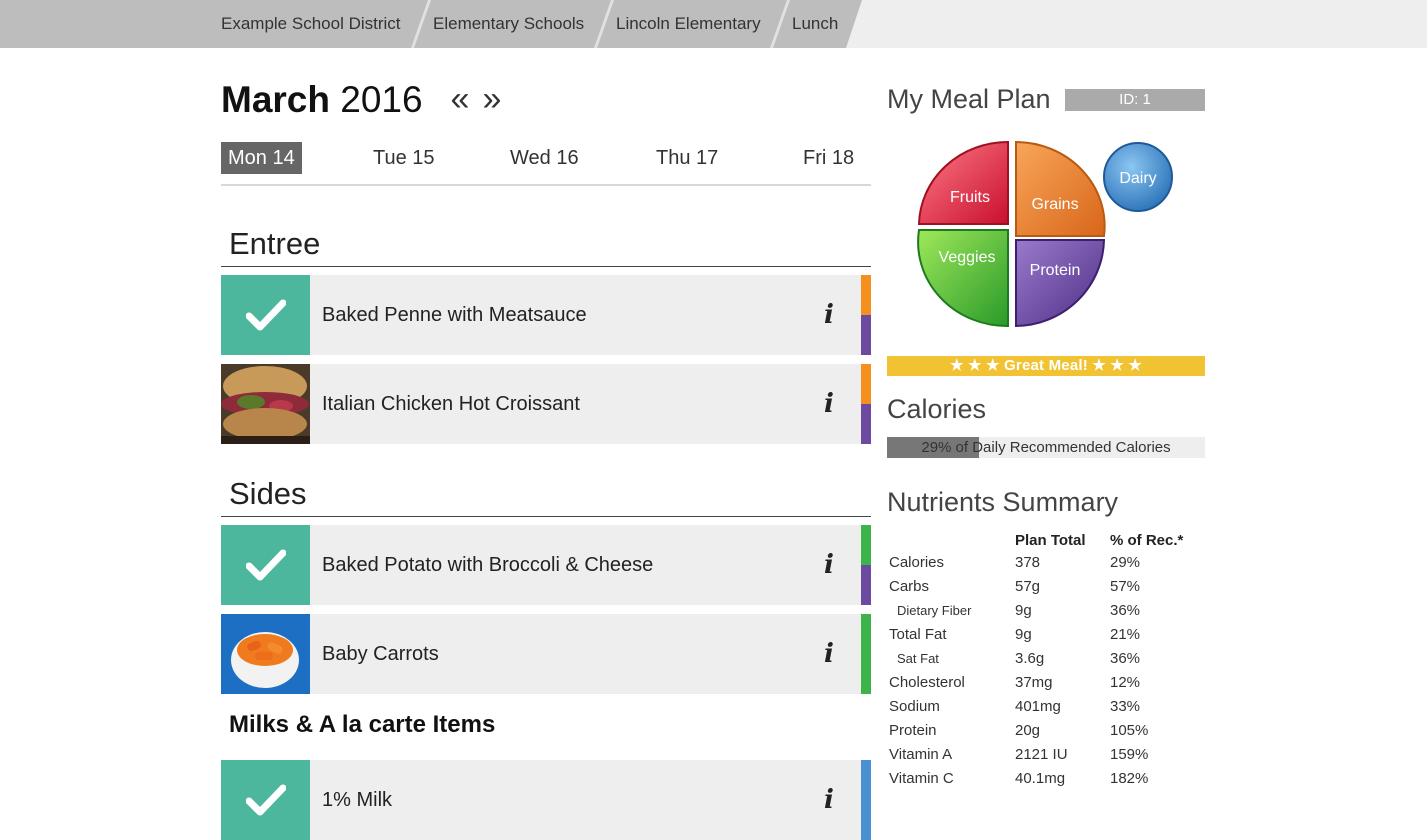 This screenshot has width=1427, height=840. I want to click on nutrient-percent: 21%, so click(1125, 634).